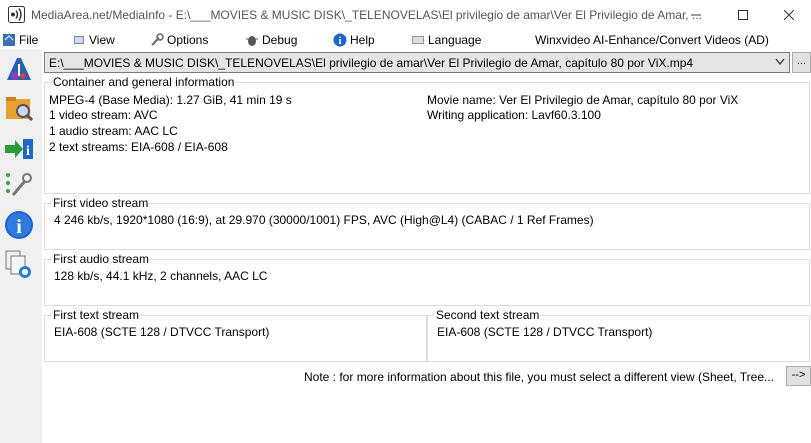 The image size is (811, 443). I want to click on maximize-button, so click(743, 15).